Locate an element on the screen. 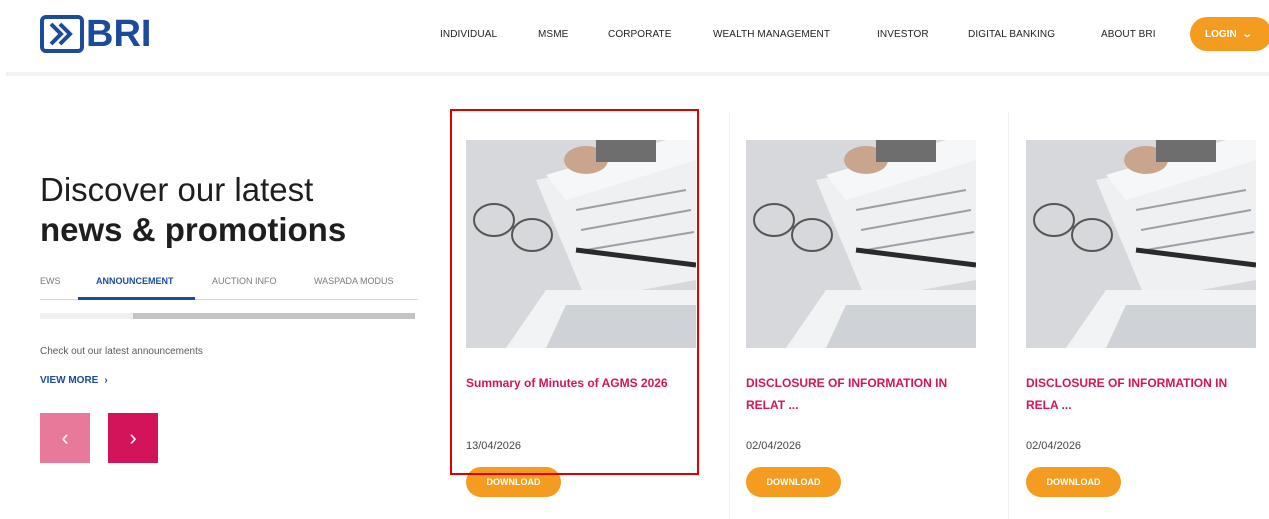 Image resolution: width=1269 pixels, height=519 pixels. nav-msme: MSME is located at coordinates (553, 34).